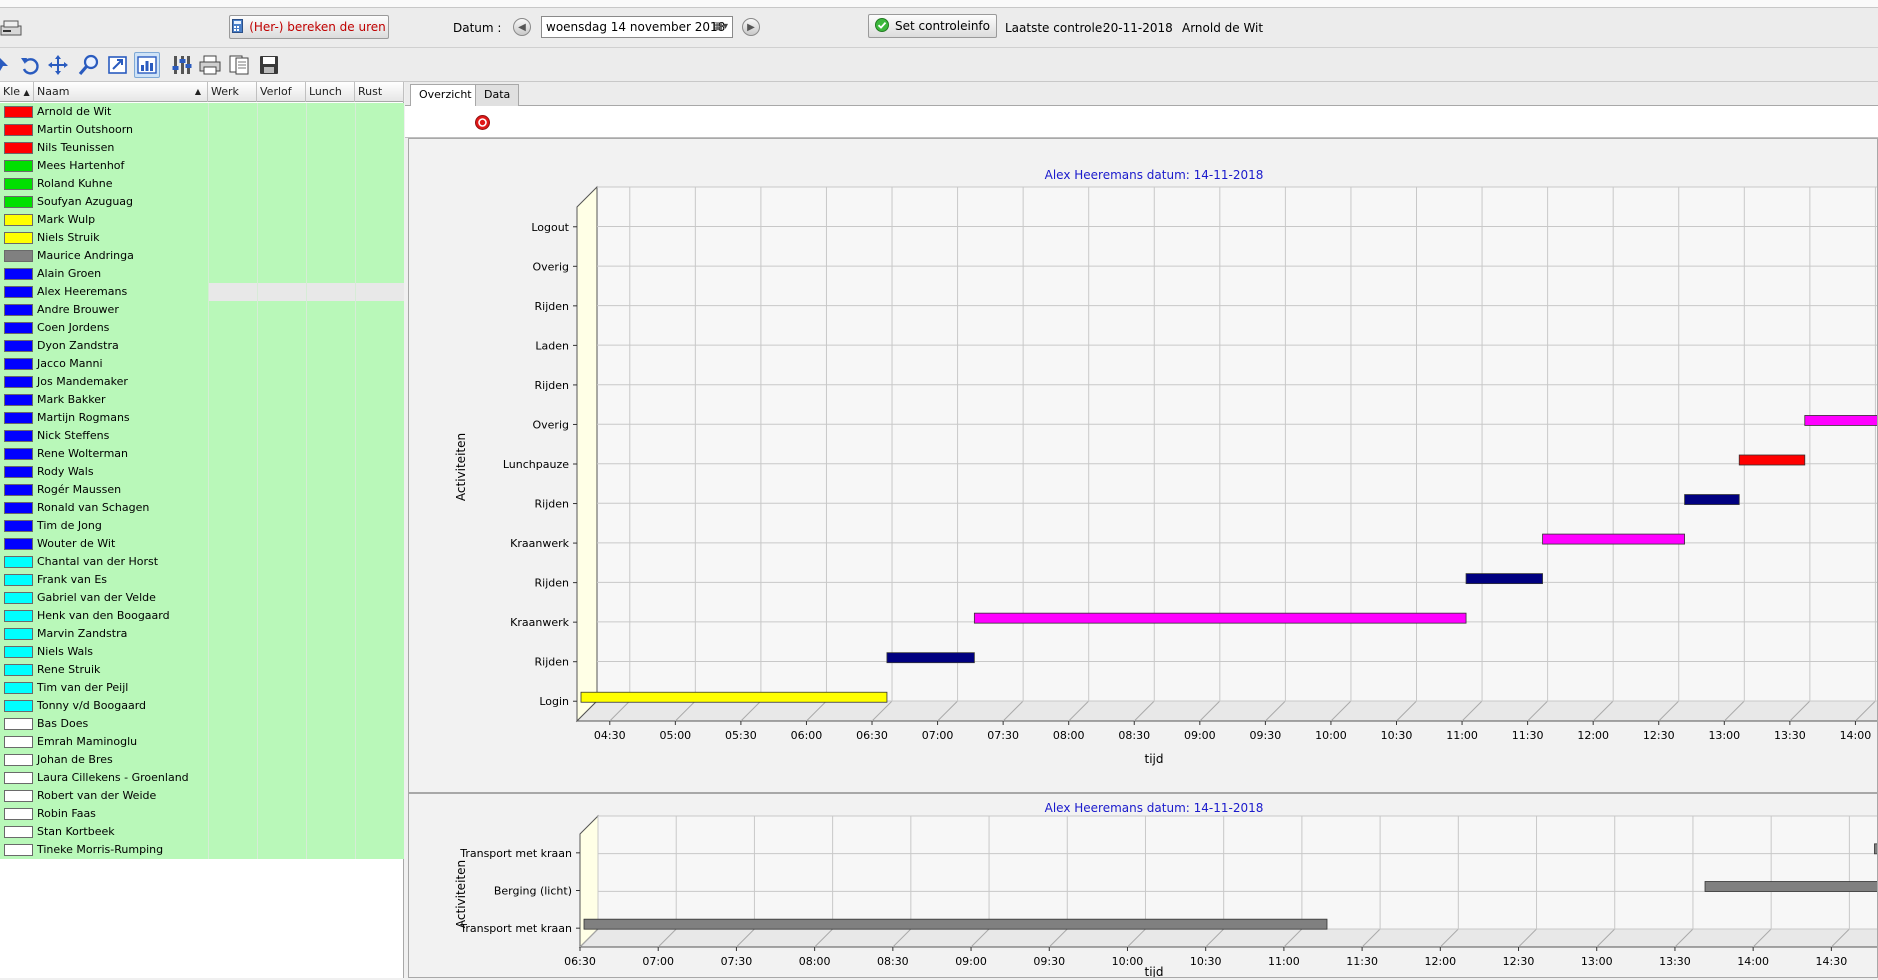 This screenshot has width=1878, height=980. What do you see at coordinates (482, 124) in the screenshot?
I see `record-icon` at bounding box center [482, 124].